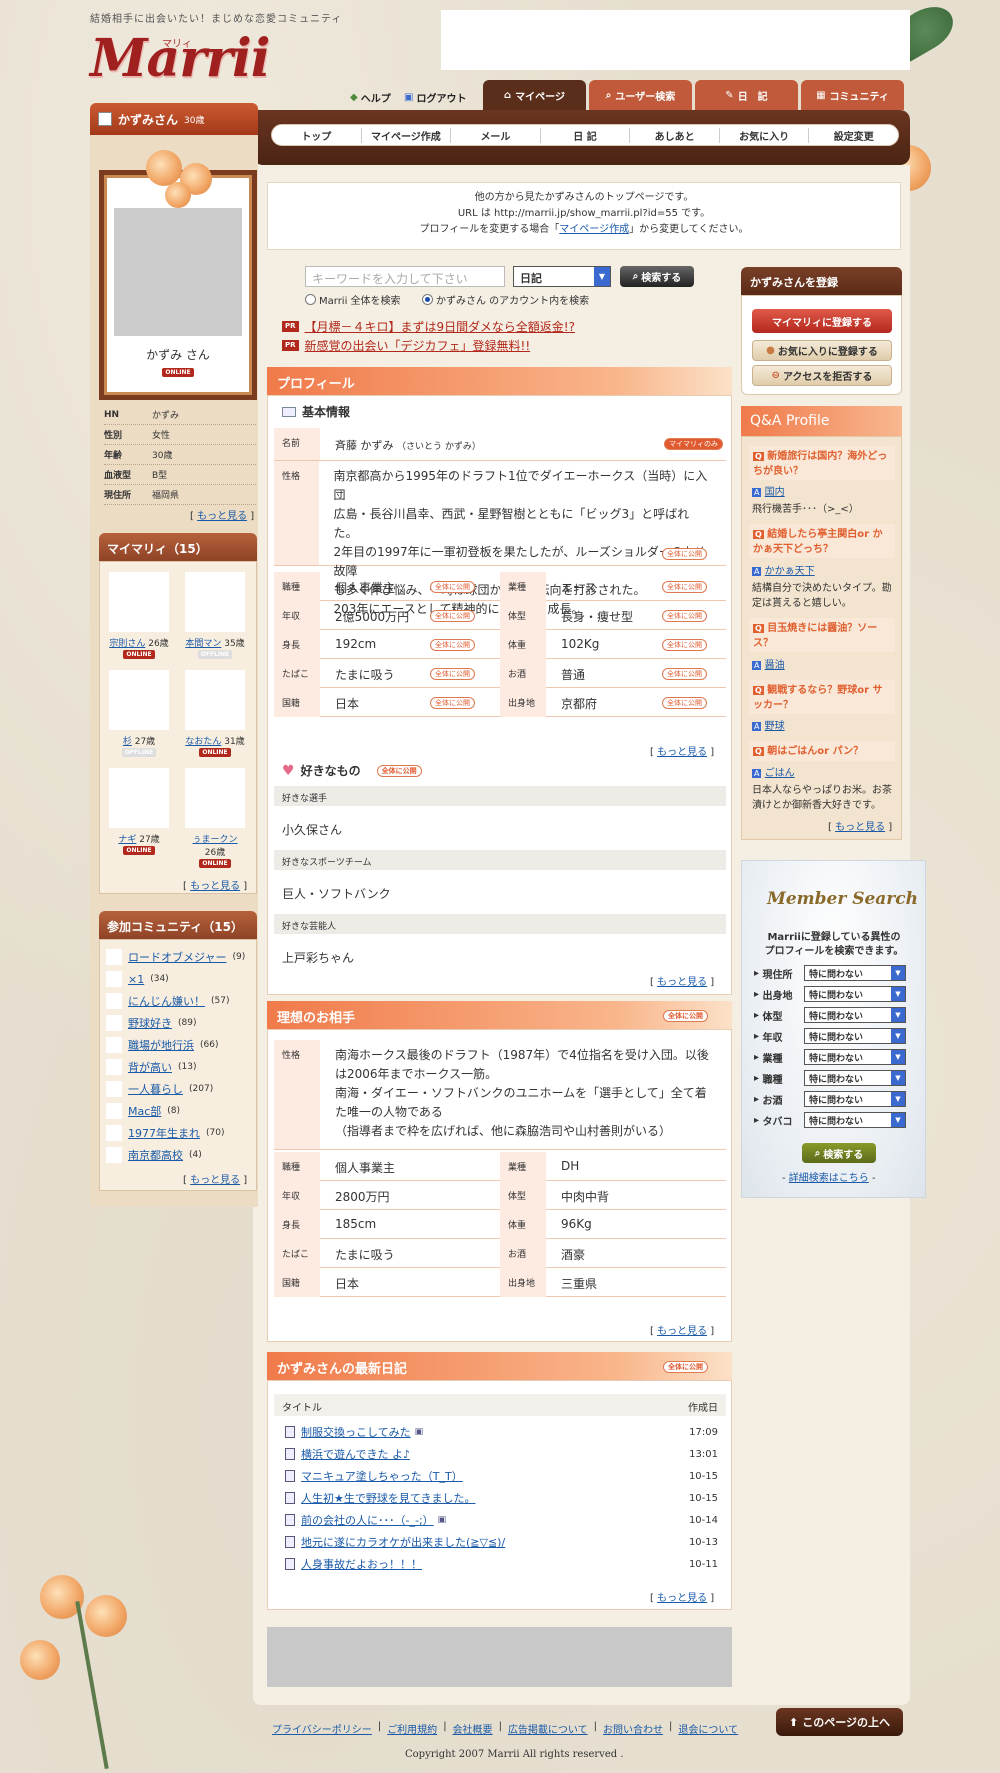  Describe the element at coordinates (222, 516) in the screenshot. I see `info-more-link: もっと見る` at that location.